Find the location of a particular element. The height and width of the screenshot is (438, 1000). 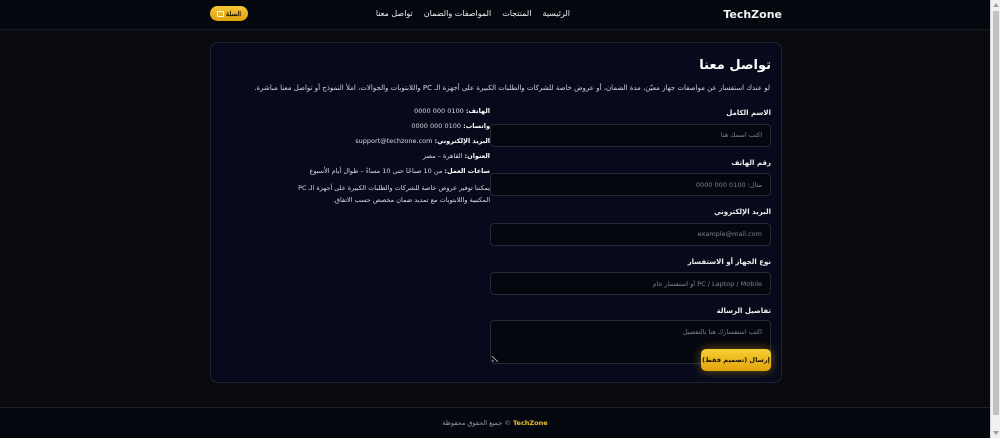

email-label: البريد الإلكتروني is located at coordinates (742, 212).